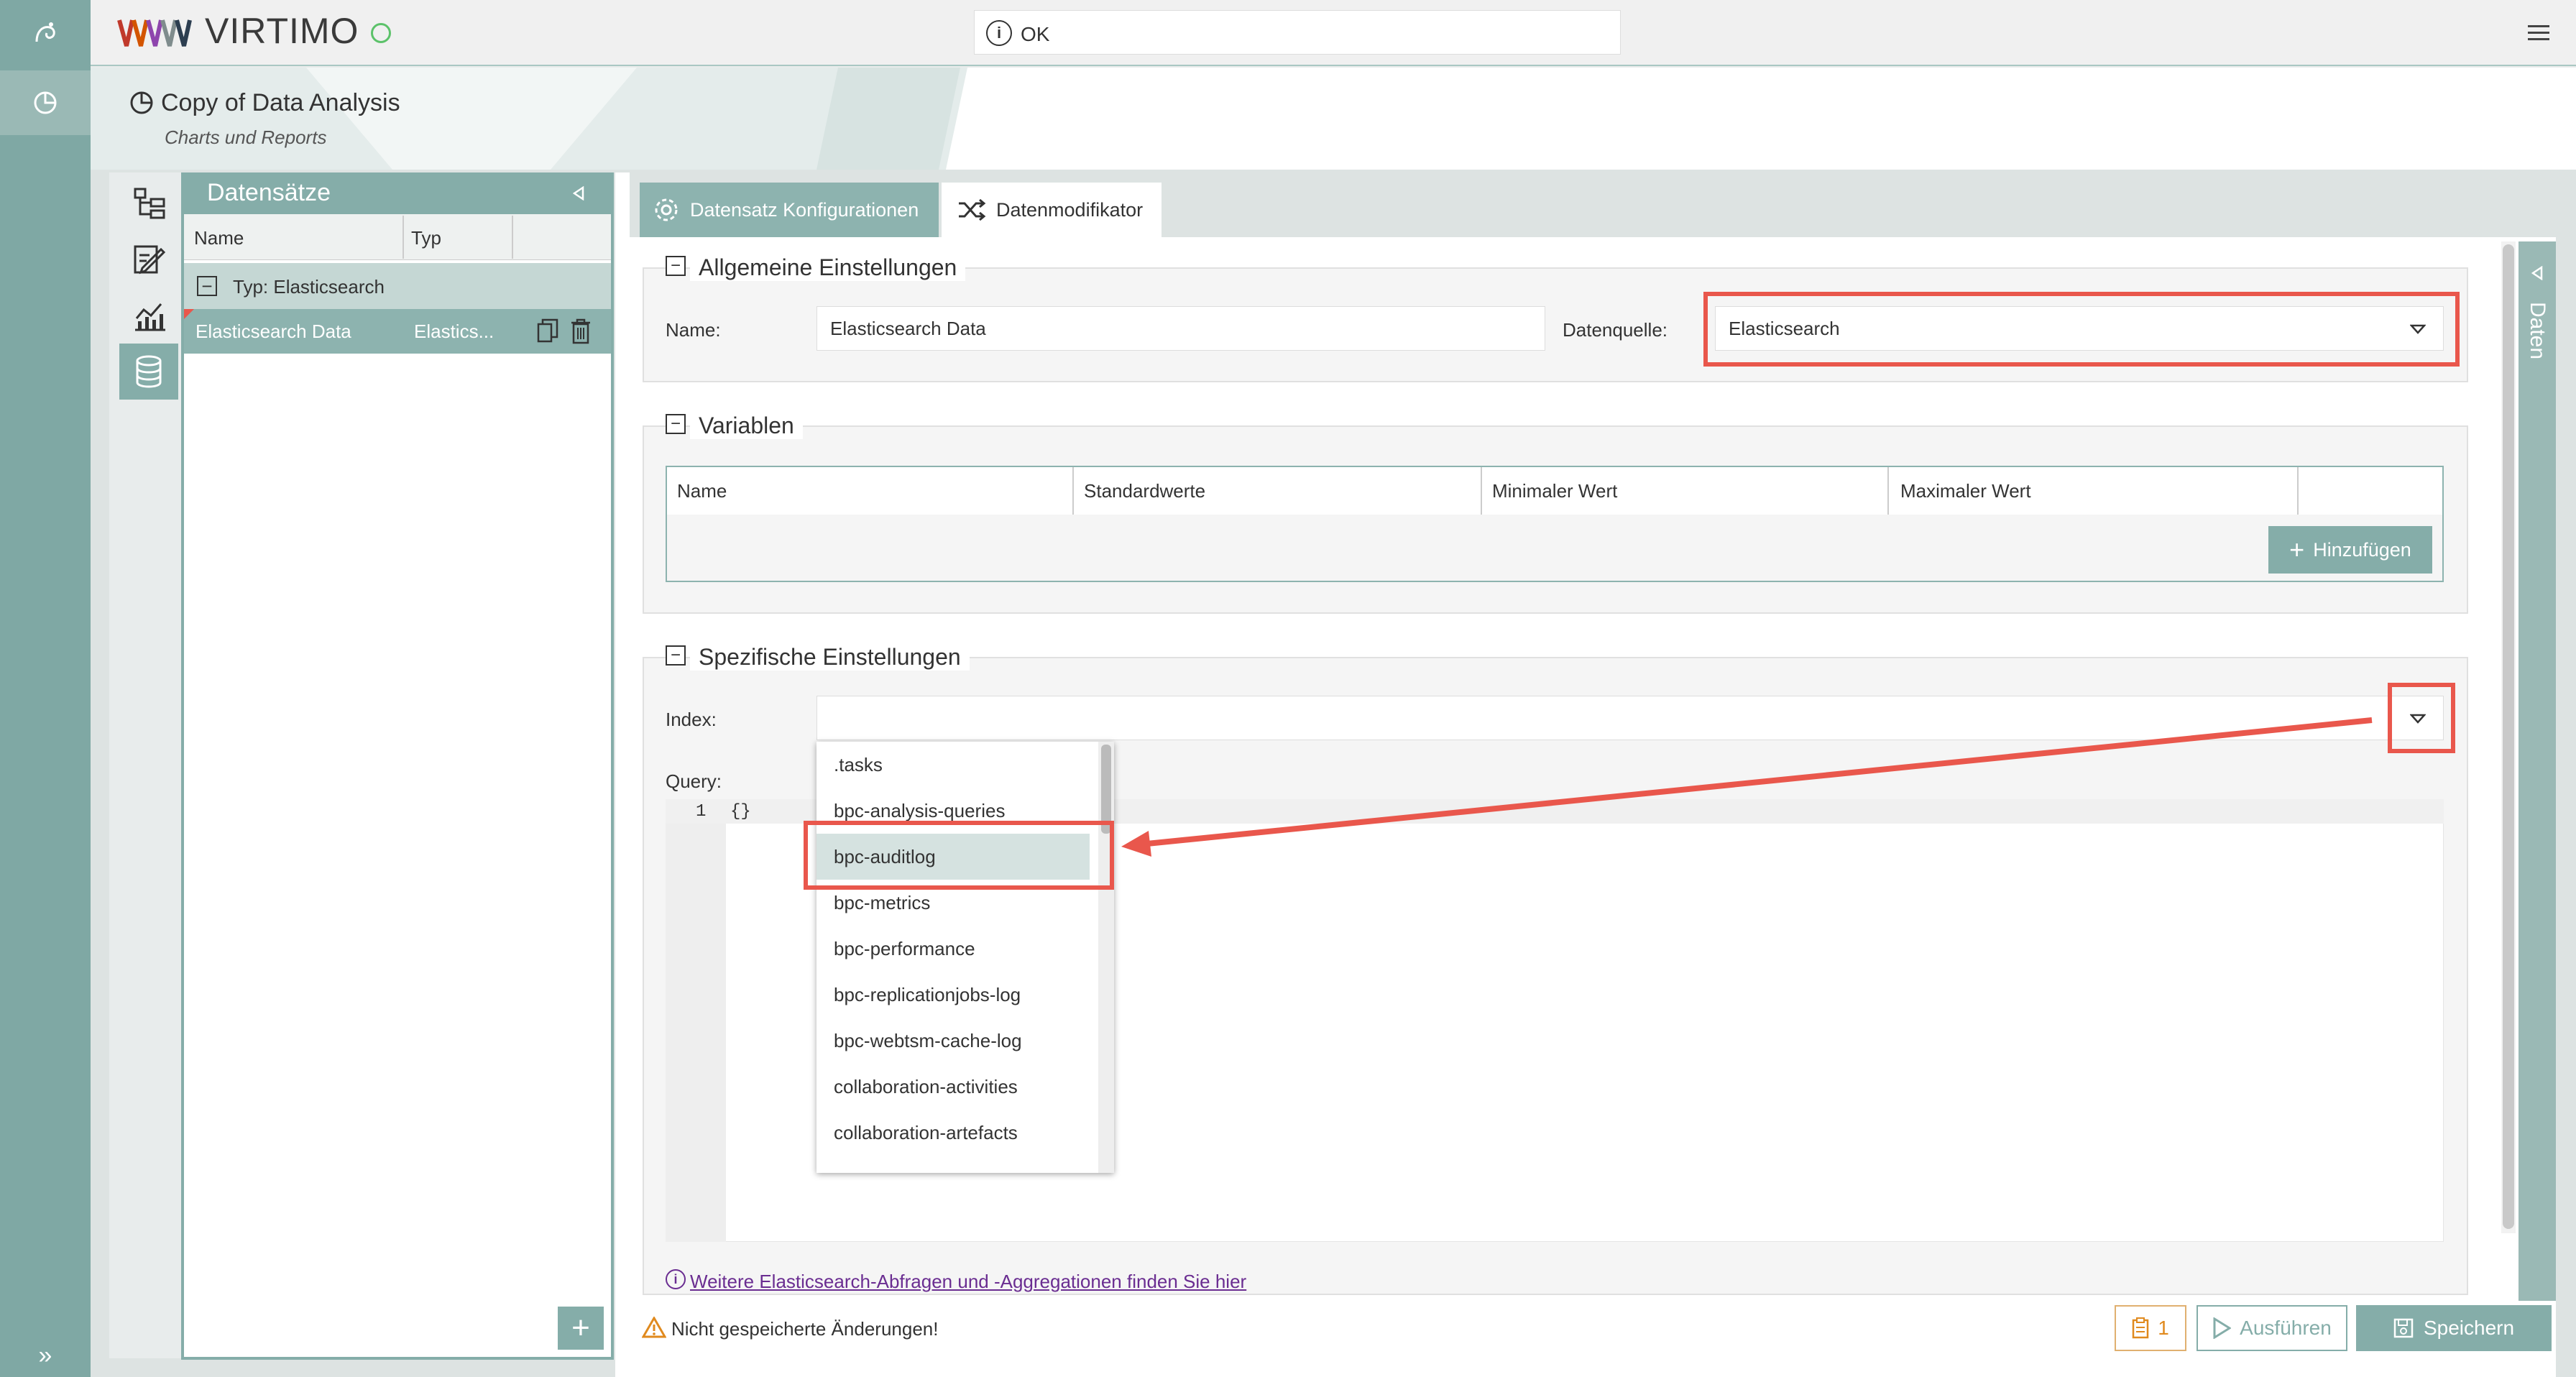  I want to click on chart-icon, so click(149, 315).